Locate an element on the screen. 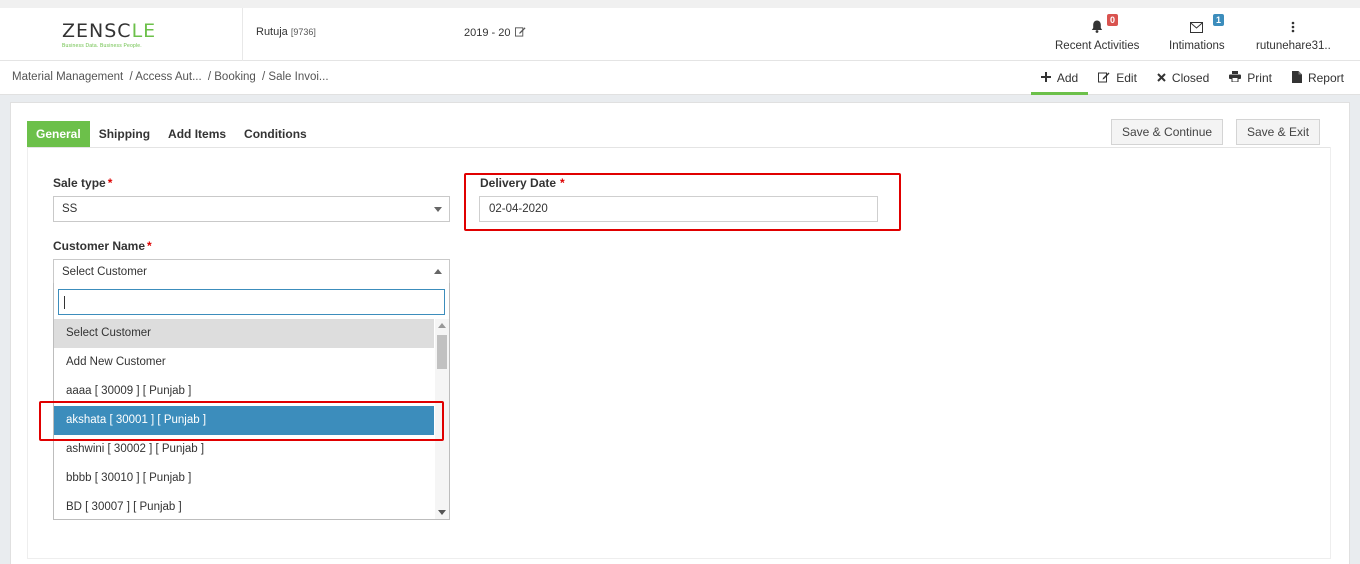 The width and height of the screenshot is (1360, 564). printer-icon is located at coordinates (1235, 78).